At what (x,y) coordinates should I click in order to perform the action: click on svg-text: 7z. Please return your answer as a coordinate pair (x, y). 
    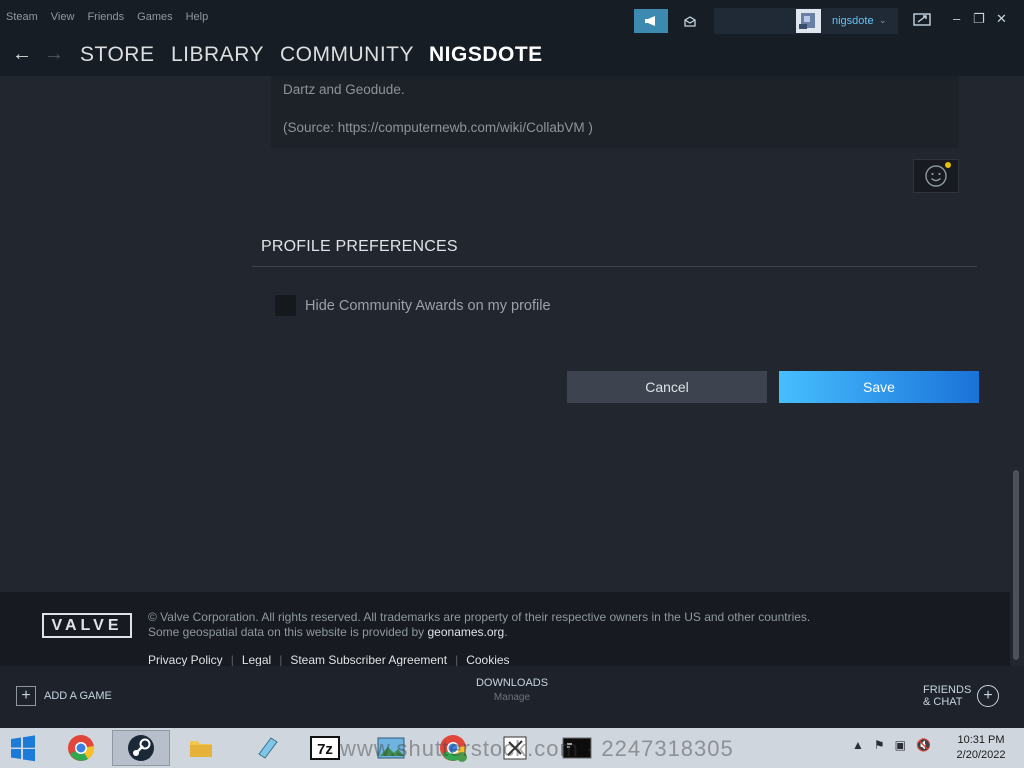
    Looking at the image, I should click on (325, 749).